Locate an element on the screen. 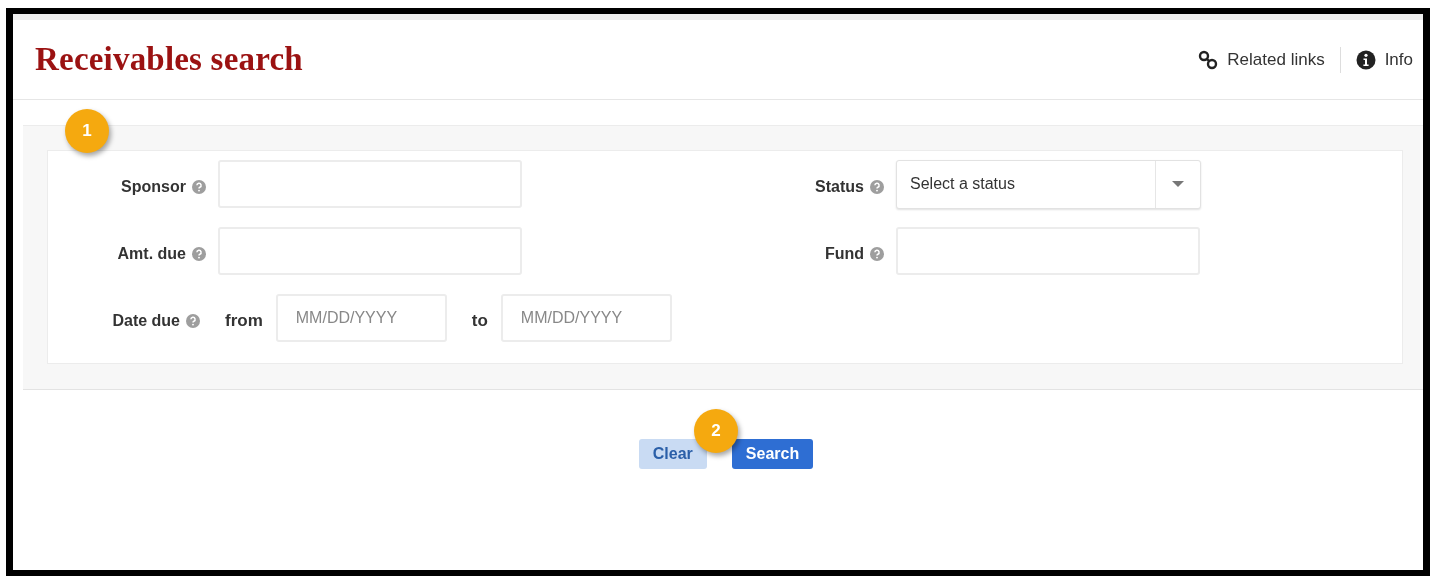 This screenshot has height=578, width=1437. field-label: Fund is located at coordinates (844, 254).